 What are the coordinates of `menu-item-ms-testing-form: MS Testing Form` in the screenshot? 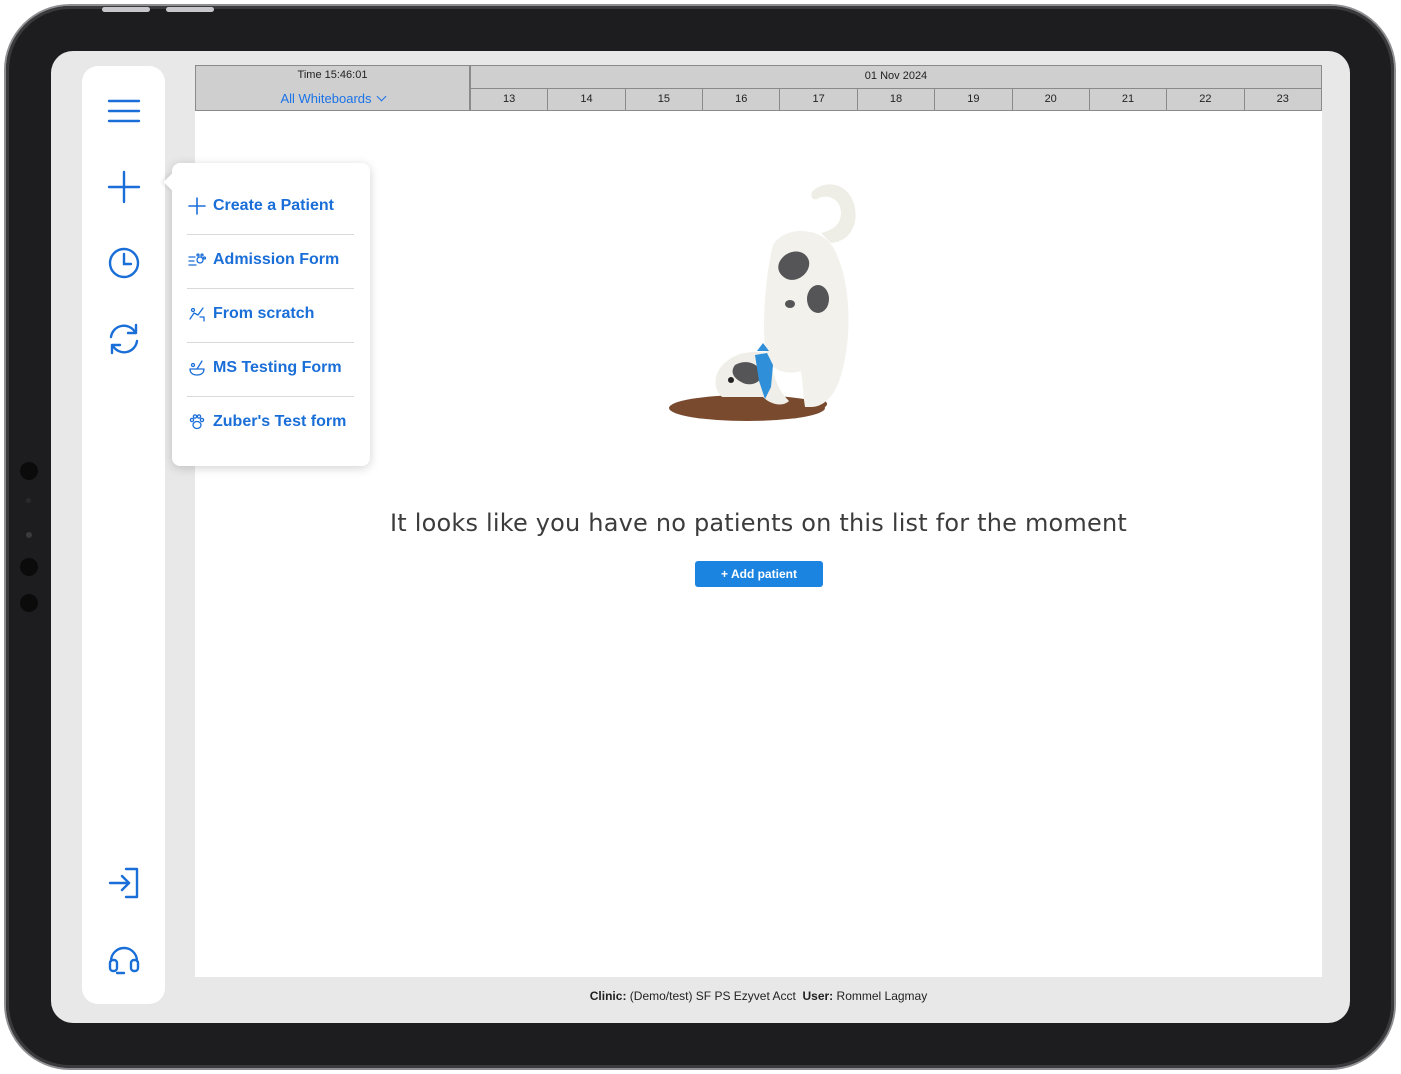 It's located at (270, 368).